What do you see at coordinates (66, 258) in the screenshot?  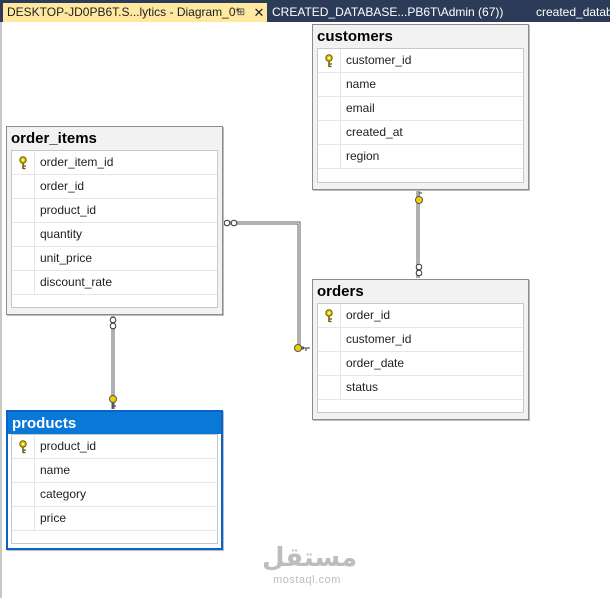 I see `column-name: unit_price` at bounding box center [66, 258].